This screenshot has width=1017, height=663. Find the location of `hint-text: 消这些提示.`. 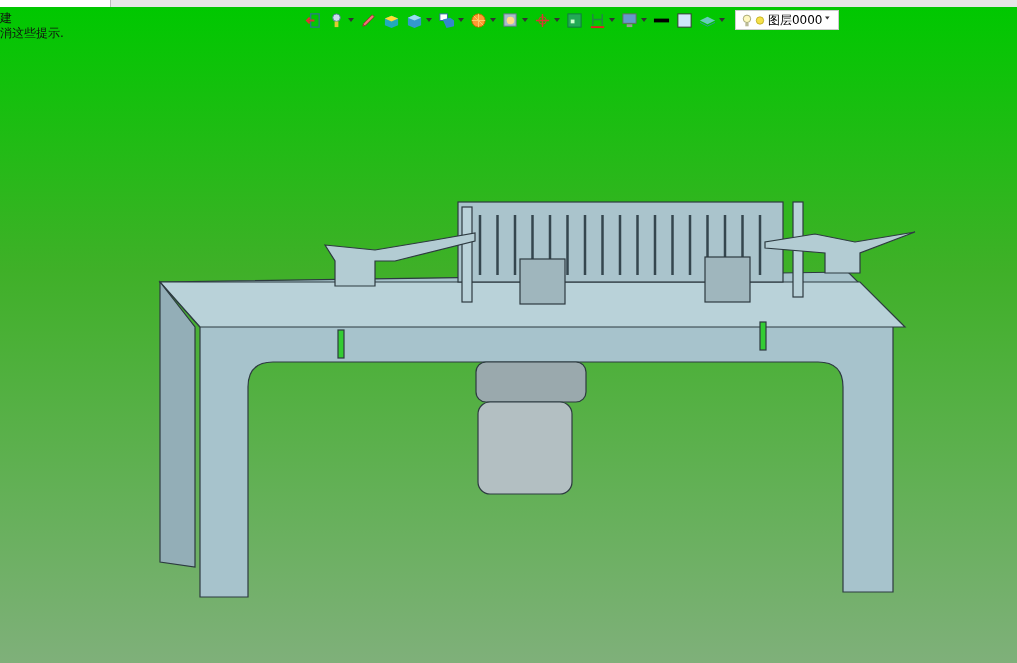

hint-text: 消这些提示. is located at coordinates (32, 33).